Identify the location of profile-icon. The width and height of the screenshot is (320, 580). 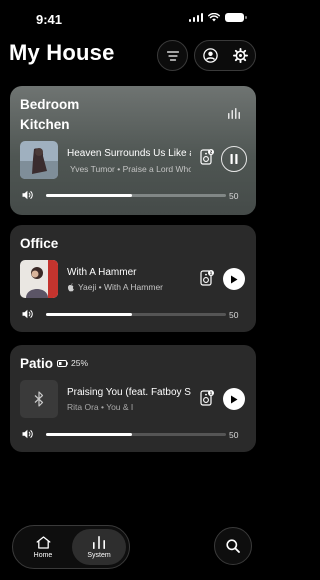
(210, 55).